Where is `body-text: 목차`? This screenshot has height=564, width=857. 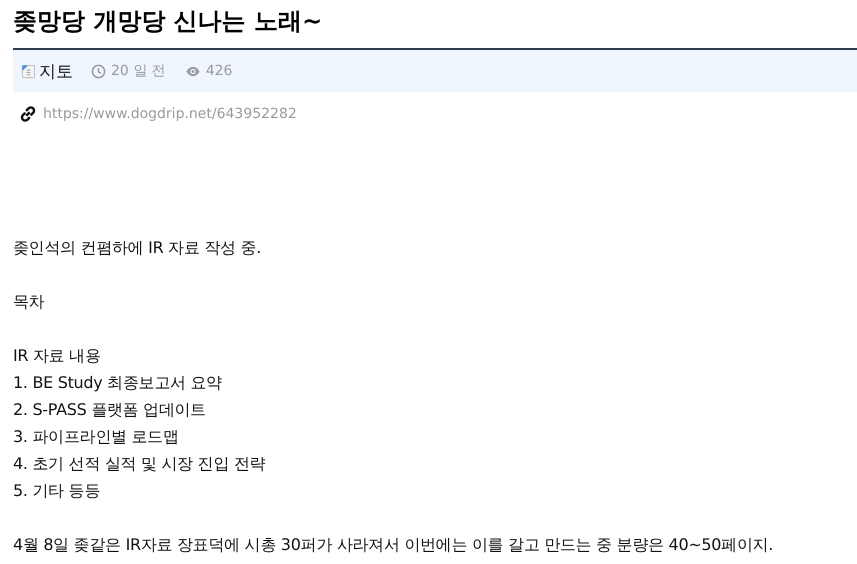
body-text: 목차 is located at coordinates (29, 302).